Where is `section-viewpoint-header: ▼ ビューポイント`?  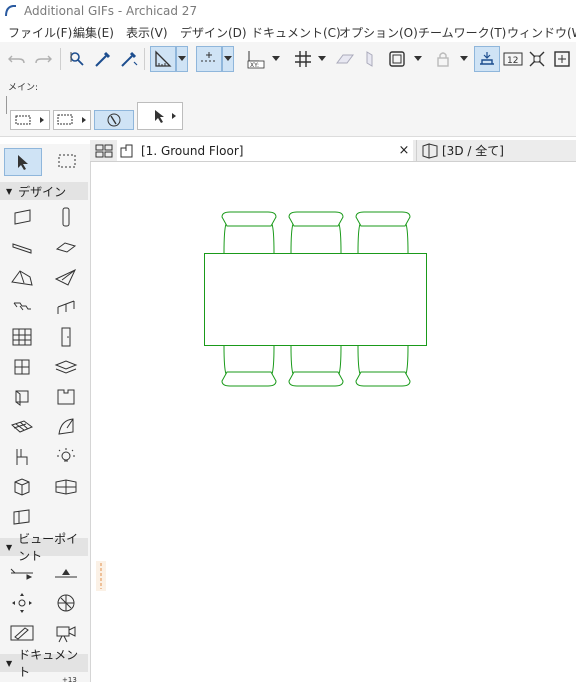 section-viewpoint-header: ▼ ビューポイント is located at coordinates (44, 547).